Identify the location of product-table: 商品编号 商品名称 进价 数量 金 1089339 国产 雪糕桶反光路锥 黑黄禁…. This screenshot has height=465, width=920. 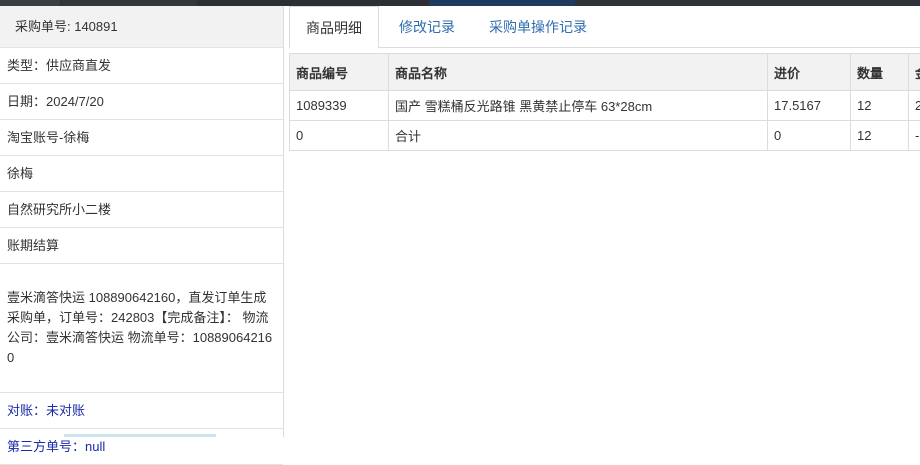
(604, 102).